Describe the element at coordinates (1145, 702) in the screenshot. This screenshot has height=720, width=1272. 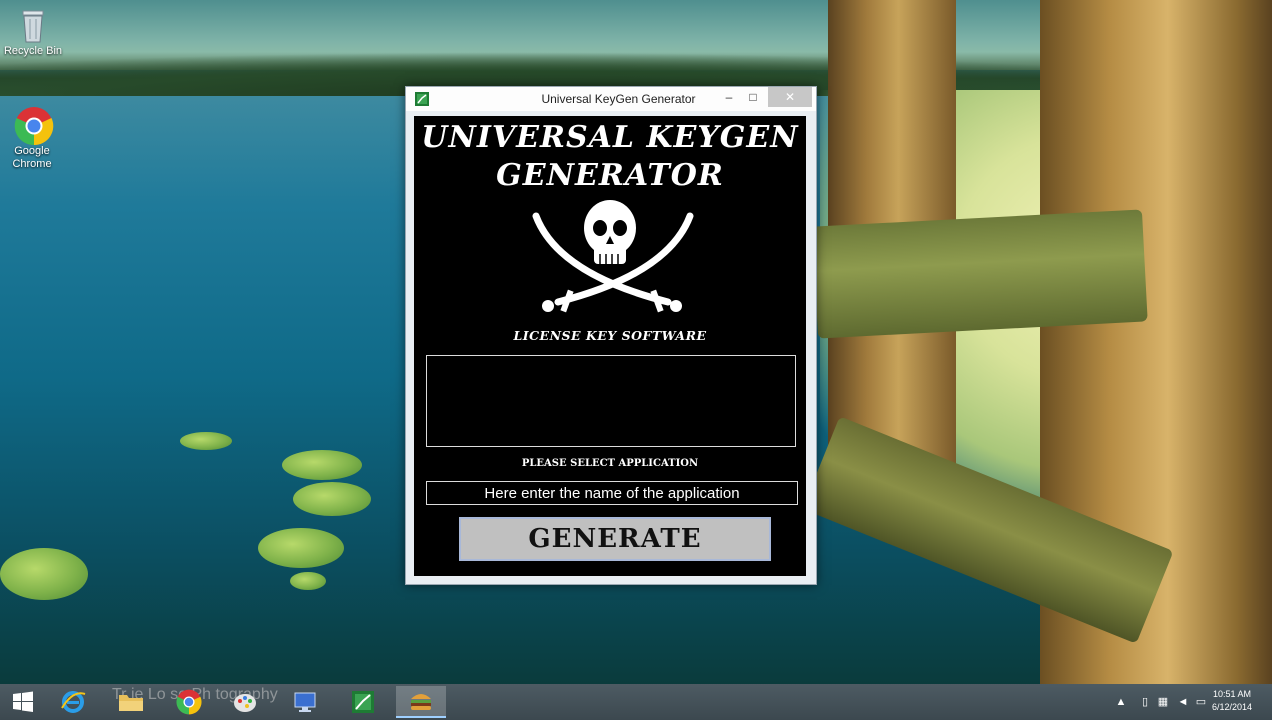
I see `battery-icon: ▯` at that location.